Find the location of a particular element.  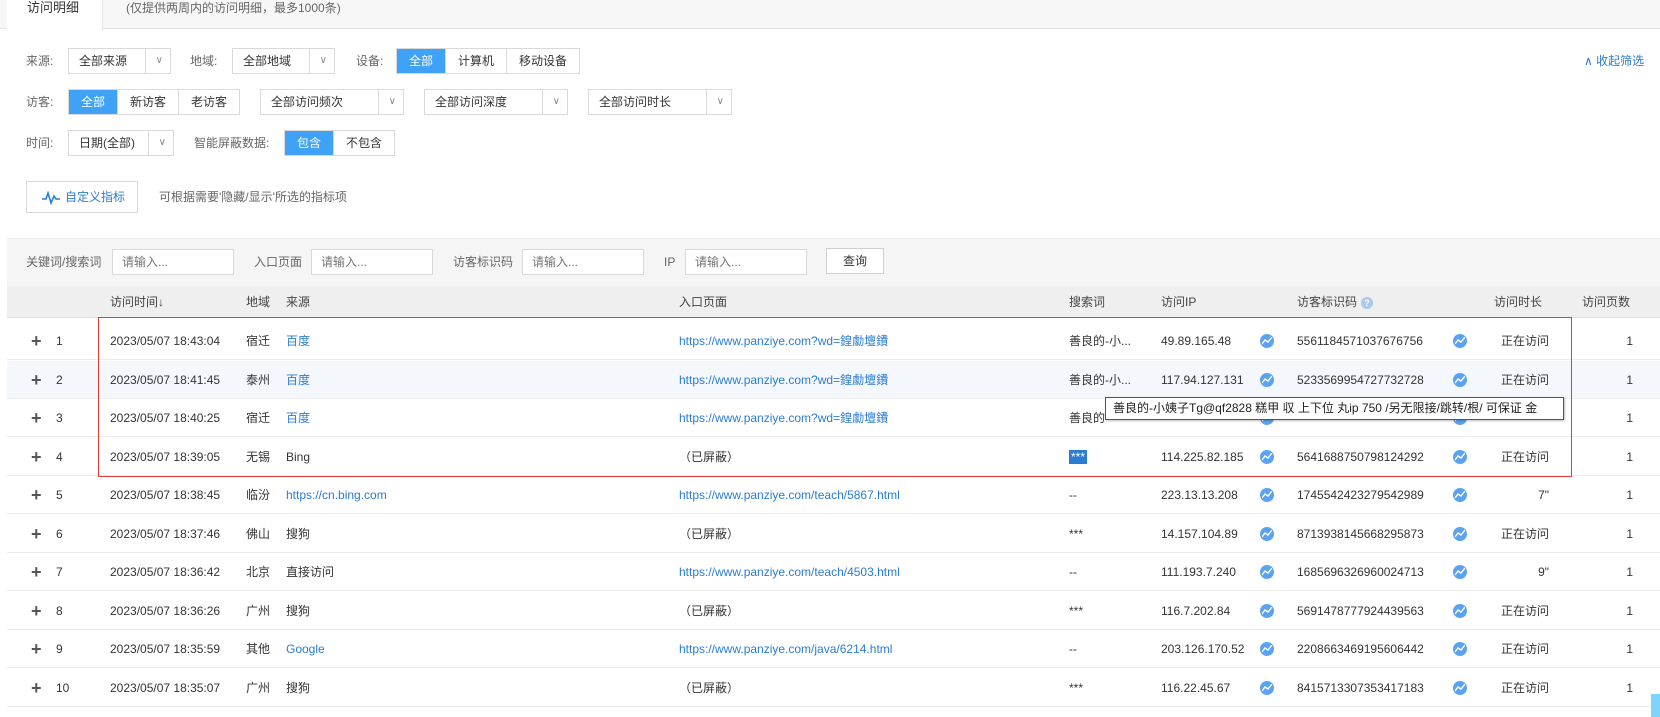

time-dropdown: 日期(全部) ∨ is located at coordinates (121, 143).